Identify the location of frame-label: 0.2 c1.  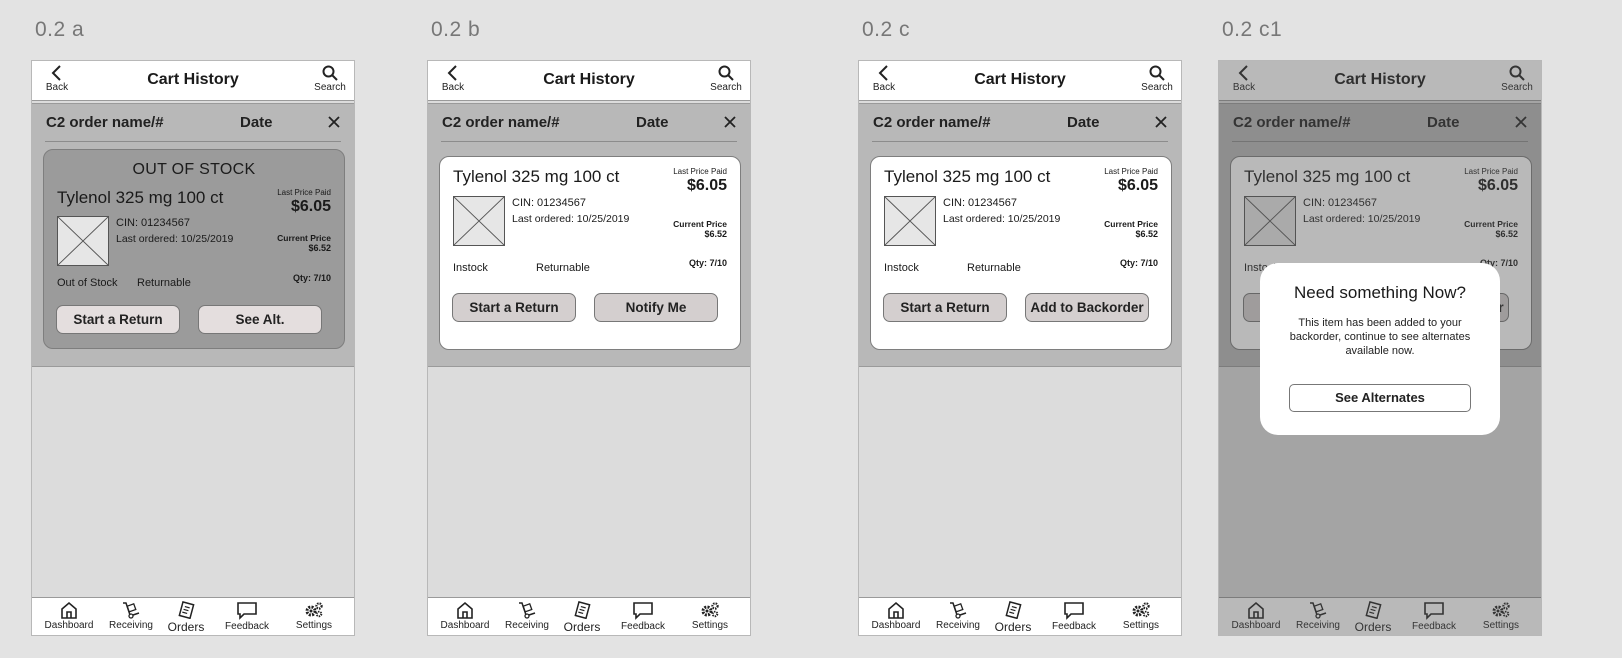
(1252, 29).